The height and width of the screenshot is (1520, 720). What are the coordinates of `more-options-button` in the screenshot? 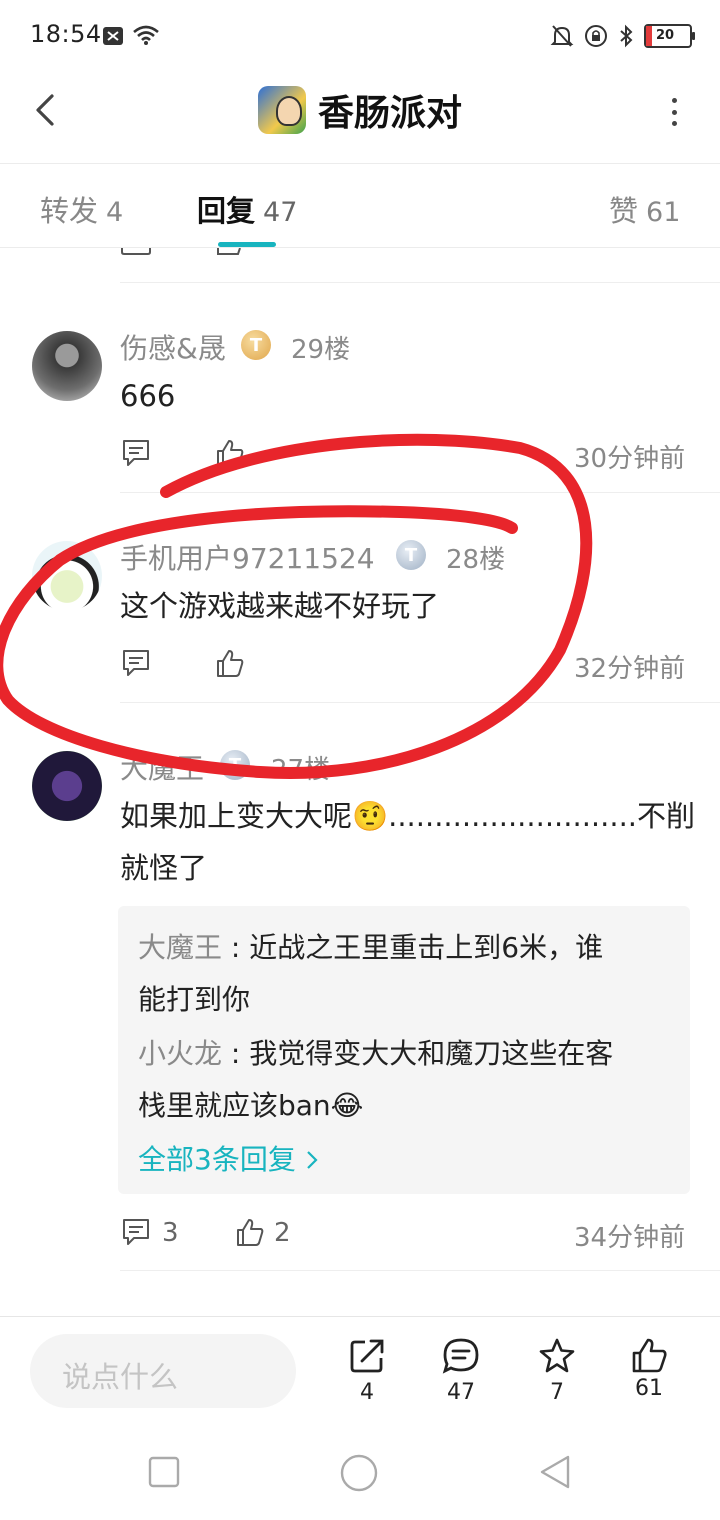 It's located at (674, 112).